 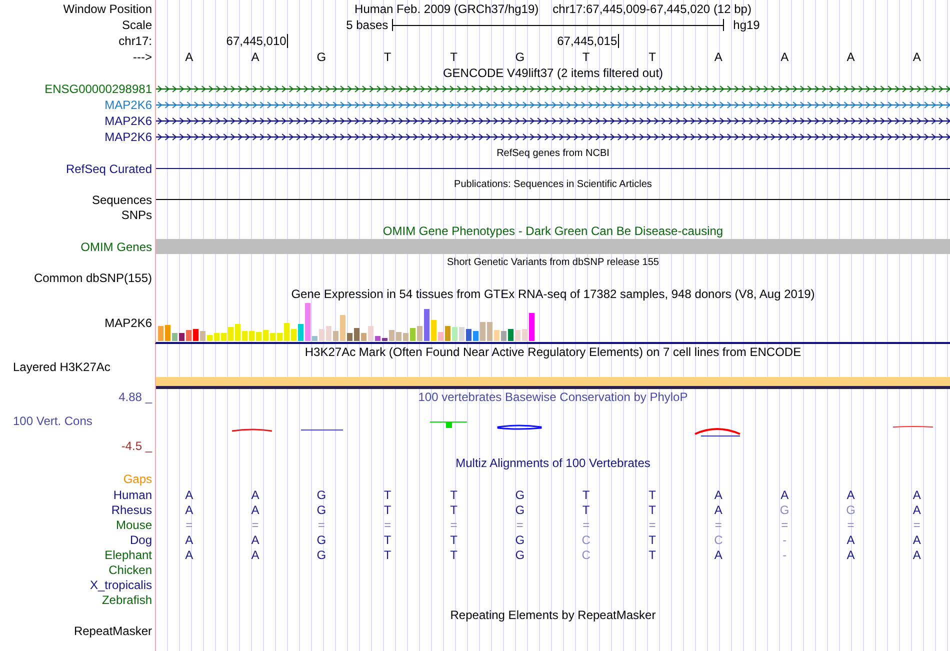 What do you see at coordinates (122, 199) in the screenshot?
I see `track-label: Sequences` at bounding box center [122, 199].